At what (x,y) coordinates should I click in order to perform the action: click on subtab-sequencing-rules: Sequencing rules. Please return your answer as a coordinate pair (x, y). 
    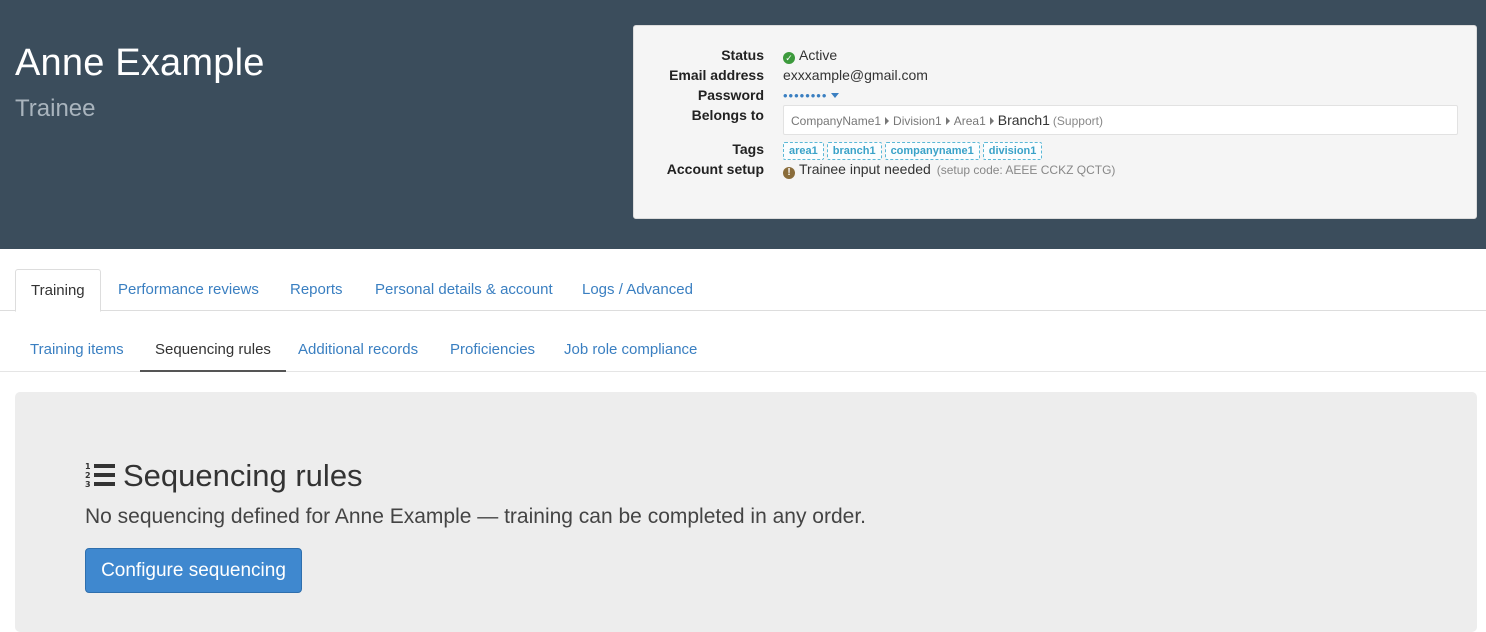
    Looking at the image, I should click on (213, 351).